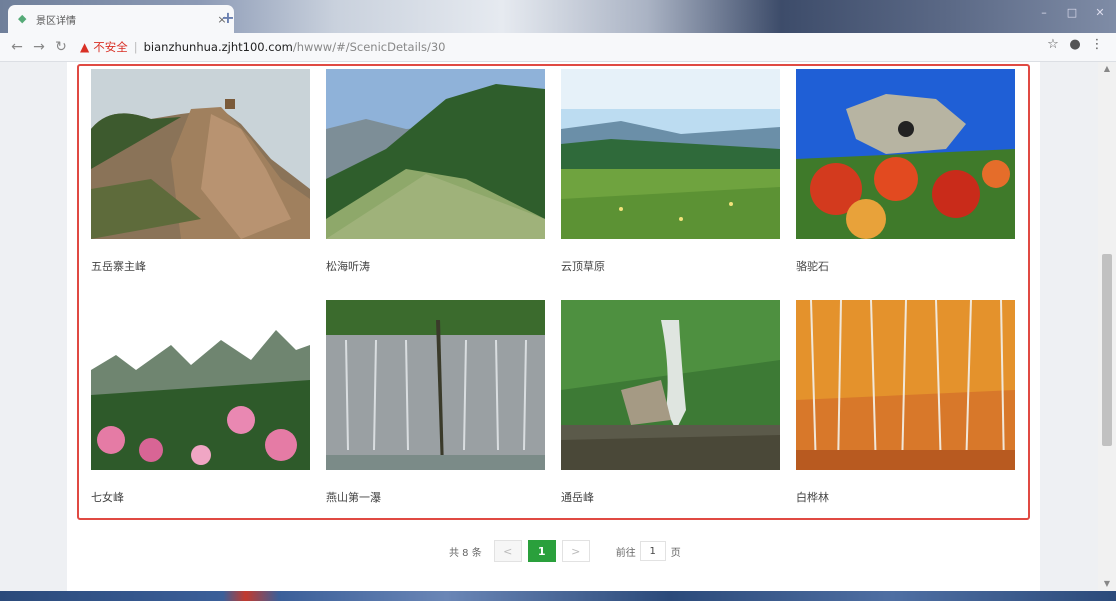  I want to click on warning-icon: ▲, so click(85, 47).